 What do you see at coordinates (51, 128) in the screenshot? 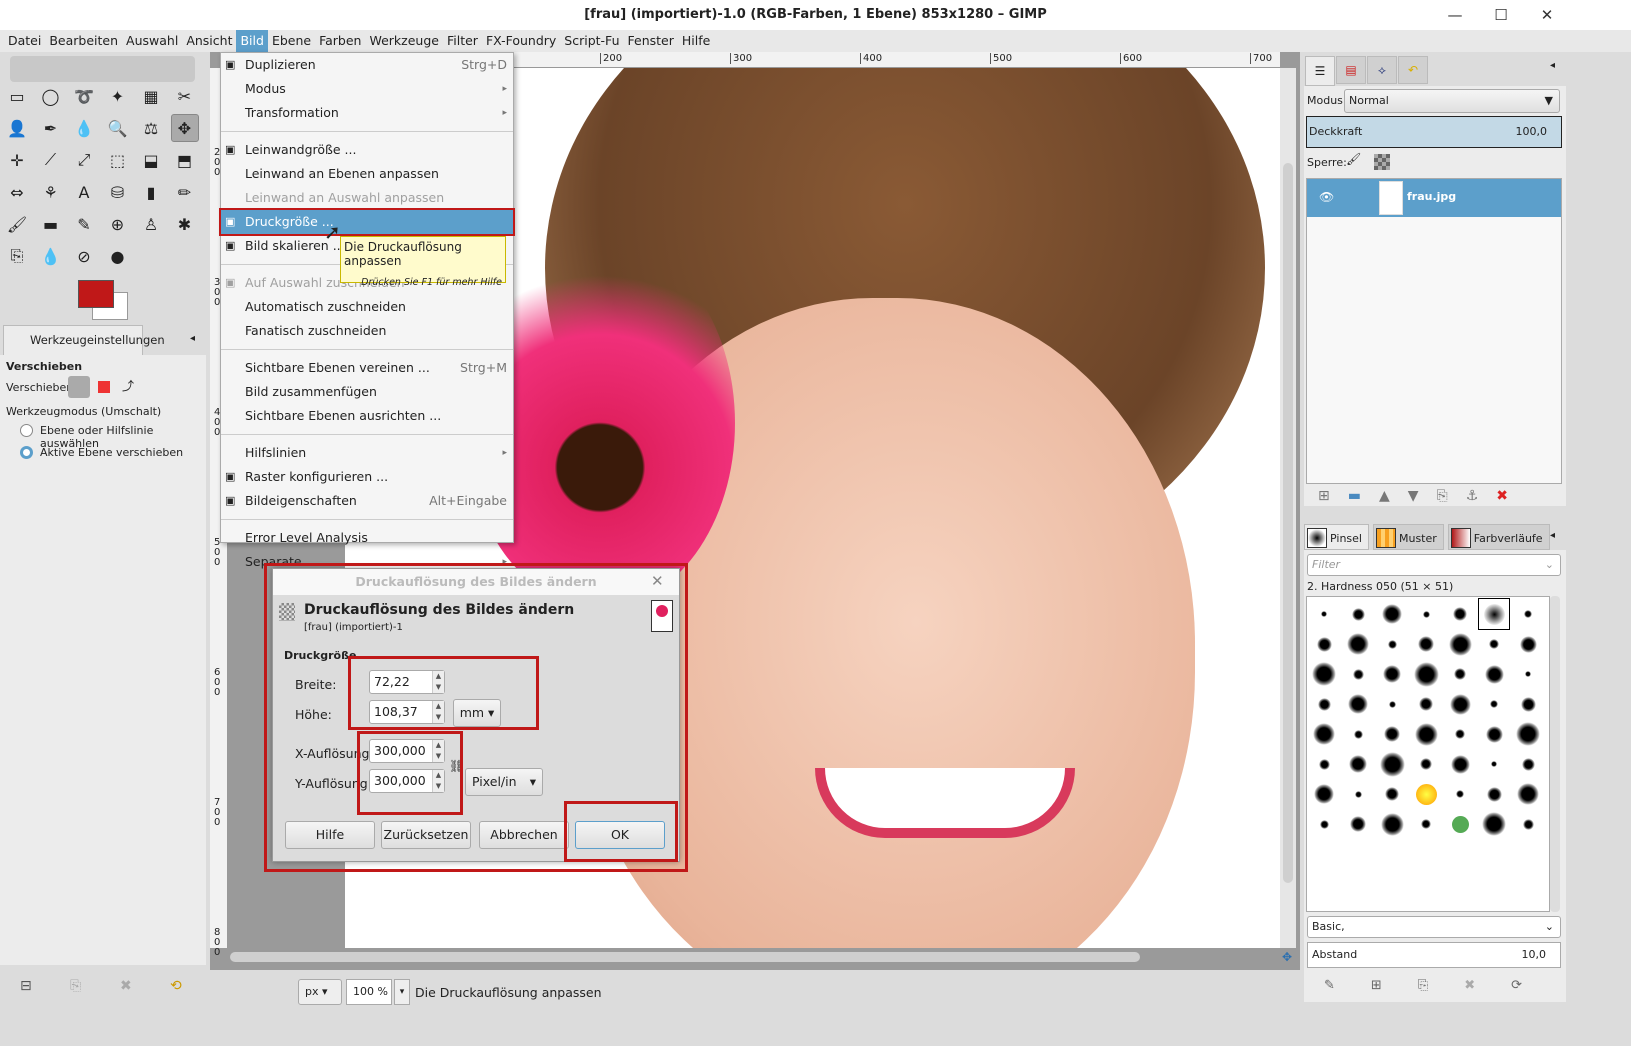
I see `tool-7-icon: ✒` at bounding box center [51, 128].